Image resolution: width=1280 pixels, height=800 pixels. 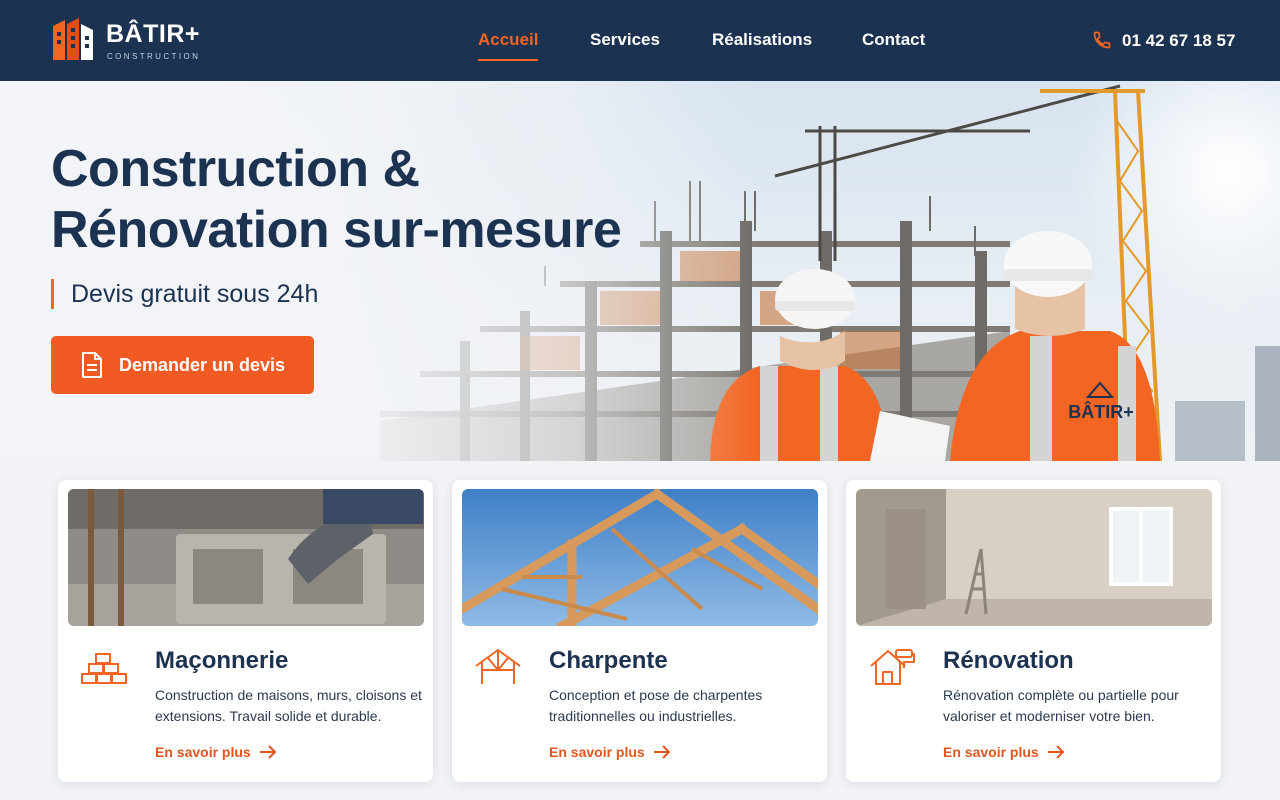 What do you see at coordinates (154, 56) in the screenshot?
I see `brand-tagline: CONSTRUCTION` at bounding box center [154, 56].